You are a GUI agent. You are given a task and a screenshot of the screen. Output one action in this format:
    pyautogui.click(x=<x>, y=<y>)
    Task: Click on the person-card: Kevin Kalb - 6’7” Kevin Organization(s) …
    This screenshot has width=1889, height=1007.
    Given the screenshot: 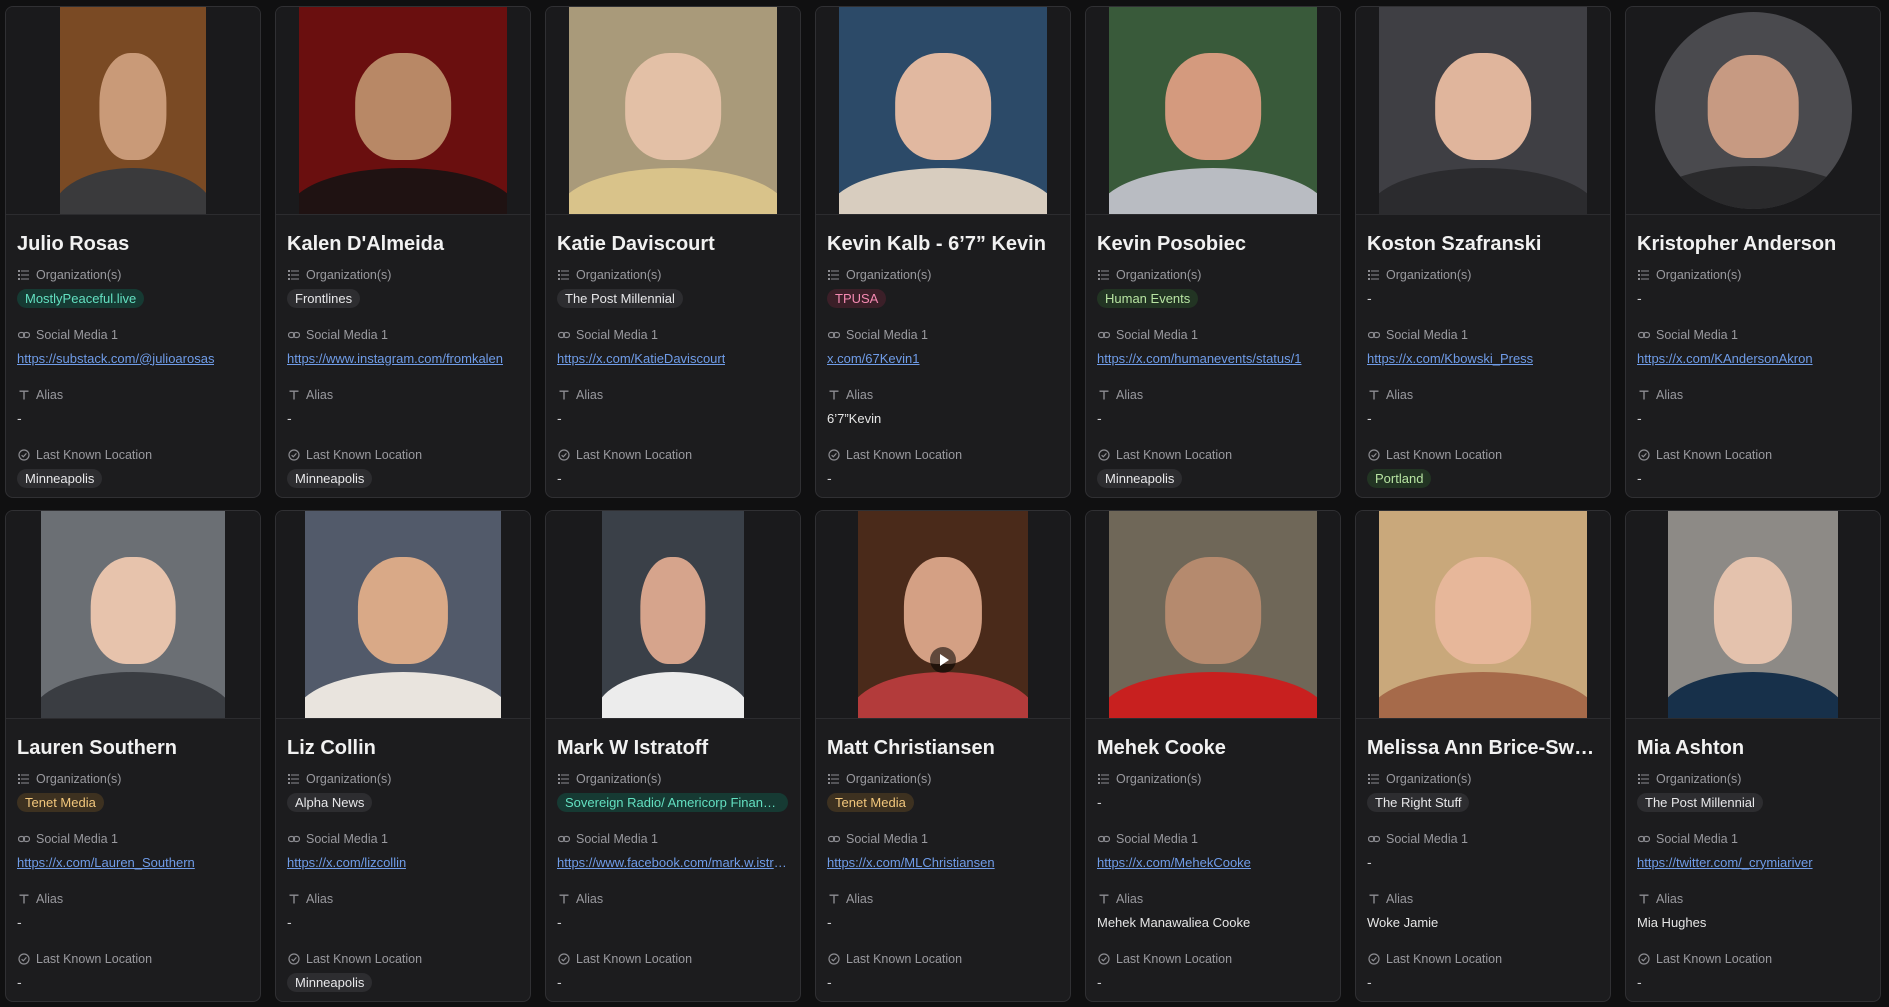 What is the action you would take?
    pyautogui.click(x=943, y=252)
    